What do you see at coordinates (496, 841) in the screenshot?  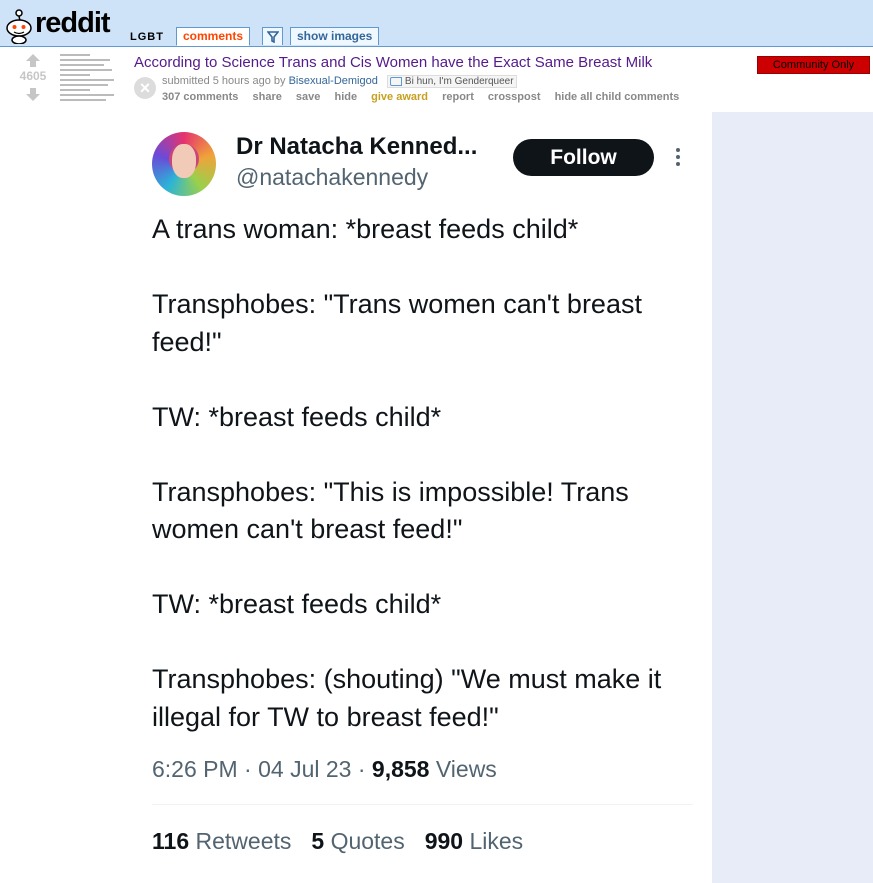 I see `likes-label: Likes` at bounding box center [496, 841].